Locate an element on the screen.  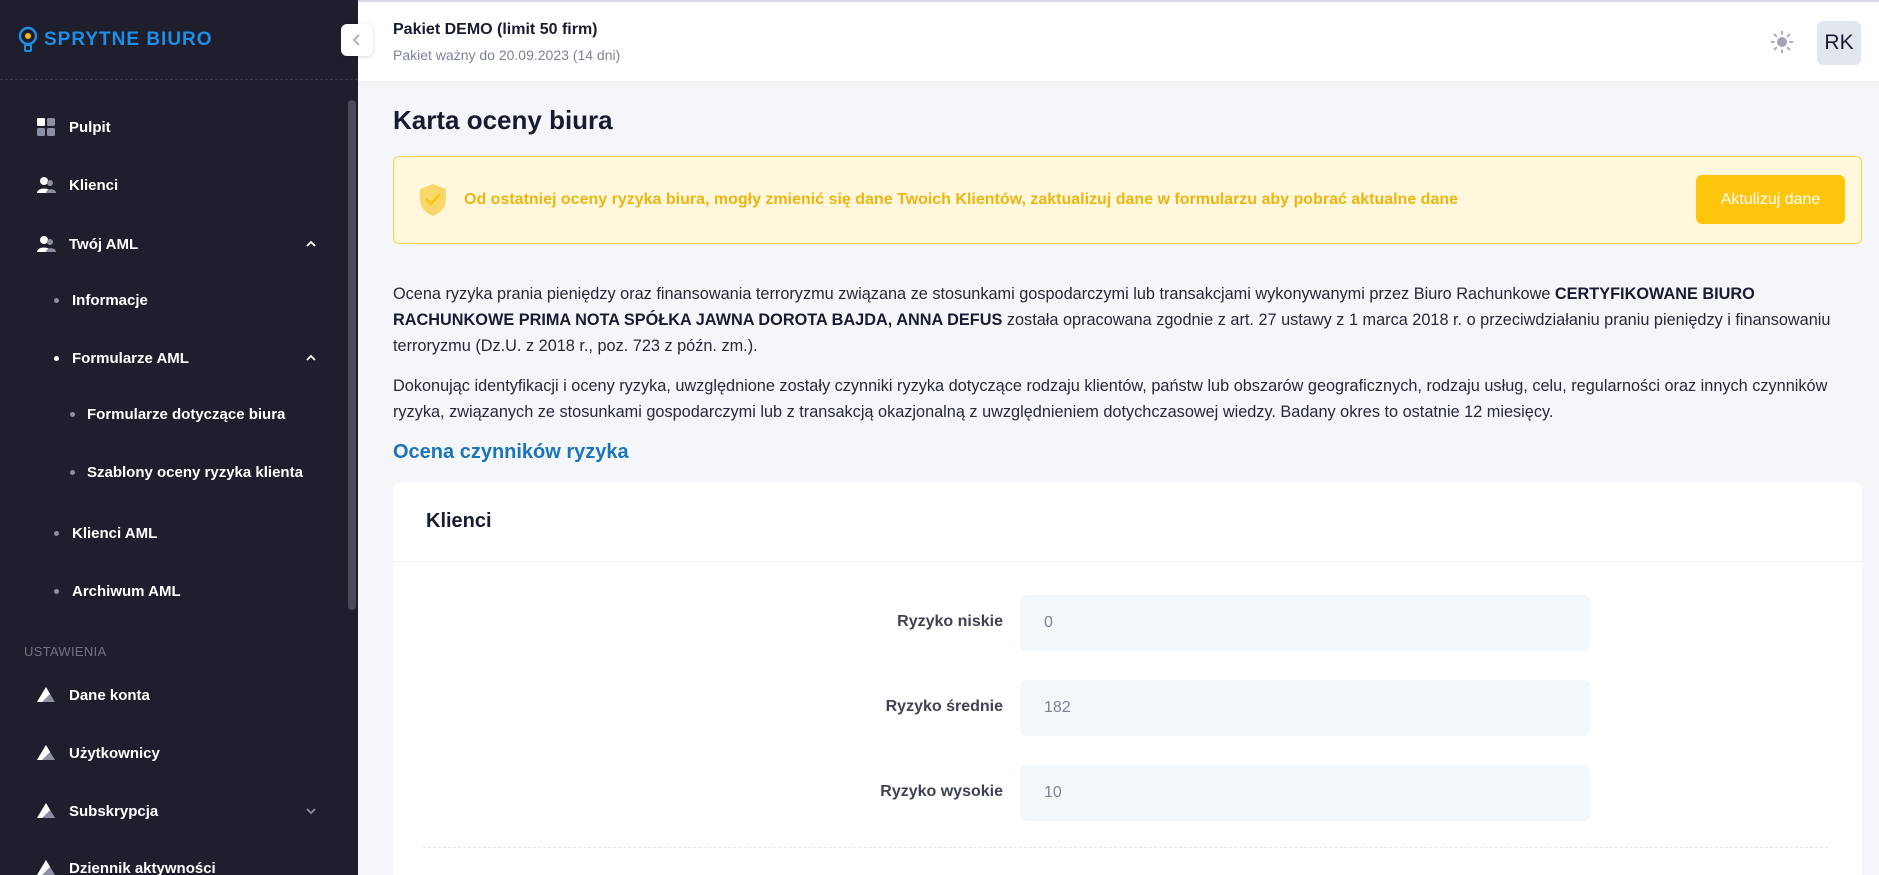
sidebar-item-label: Klienci is located at coordinates (94, 185).